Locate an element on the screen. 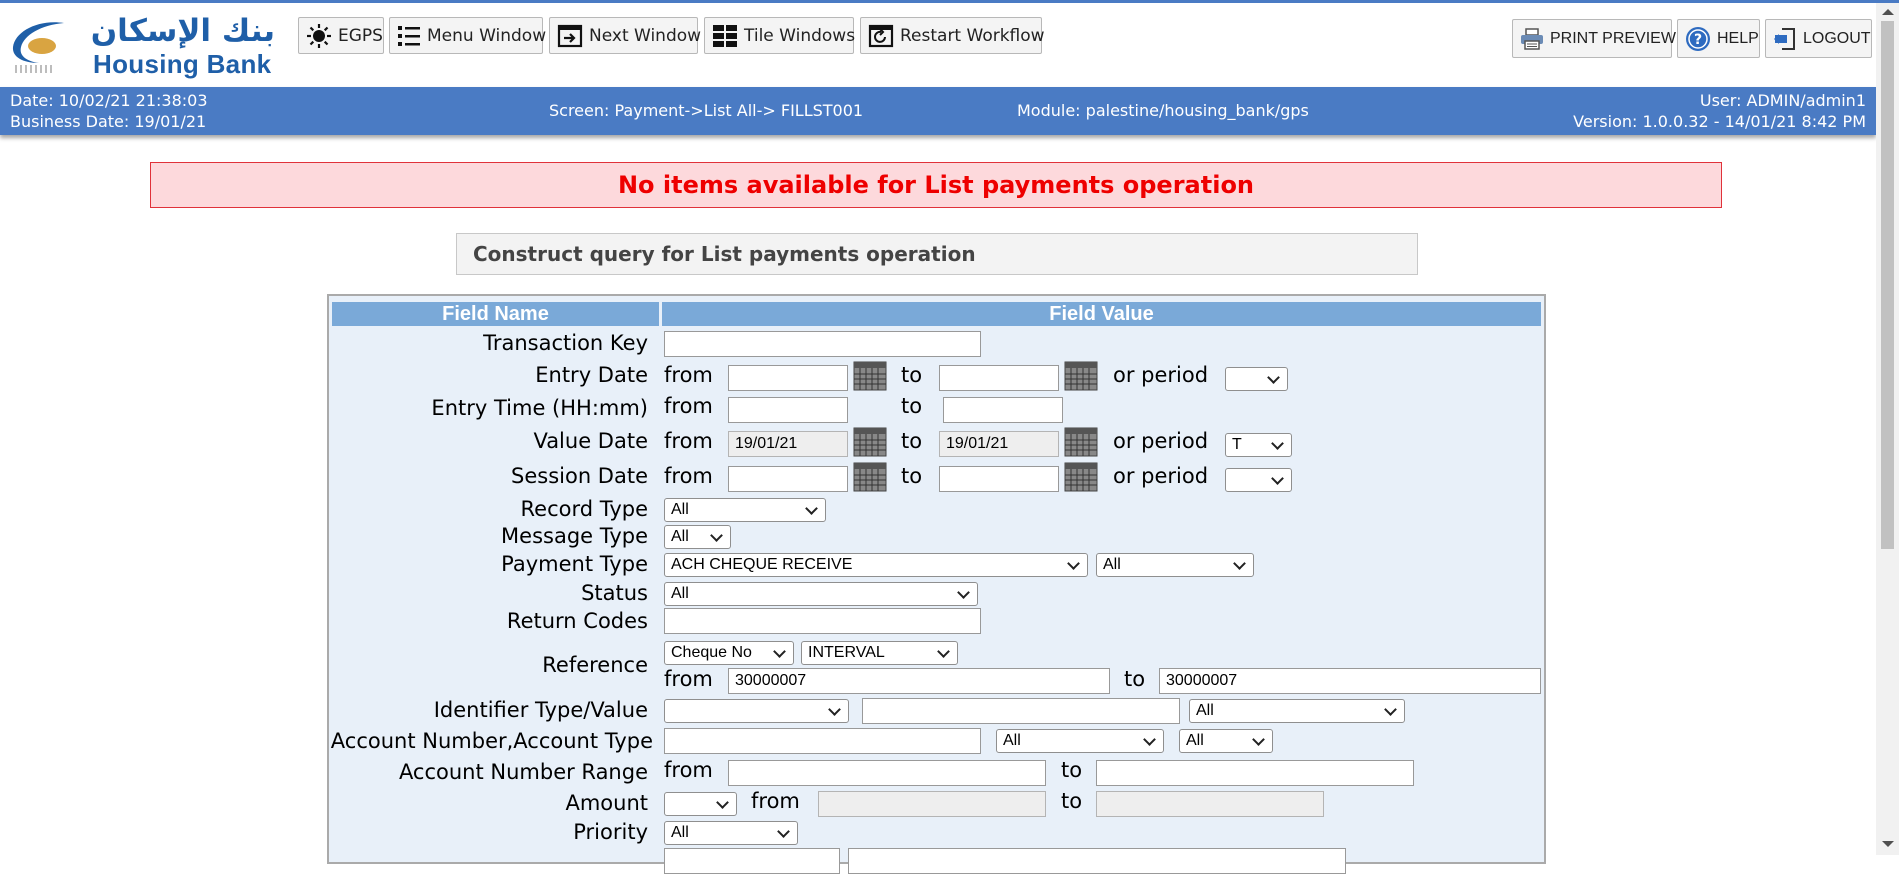 Image resolution: width=1899 pixels, height=874 pixels. restart-workflow-label: Restart Workflow is located at coordinates (972, 35).